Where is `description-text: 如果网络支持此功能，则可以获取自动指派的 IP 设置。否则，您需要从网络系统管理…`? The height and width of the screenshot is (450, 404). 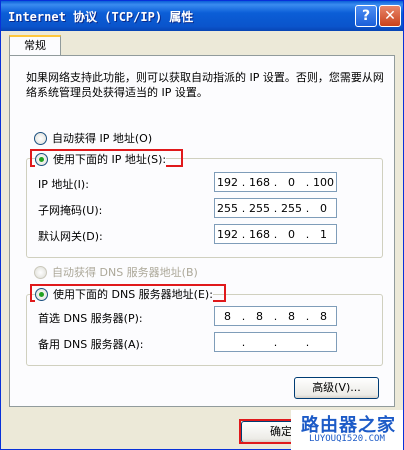 description-text: 如果网络支持此功能，则可以获取自动指派的 IP 设置。否则，您需要从网络系统管理… is located at coordinates (205, 85).